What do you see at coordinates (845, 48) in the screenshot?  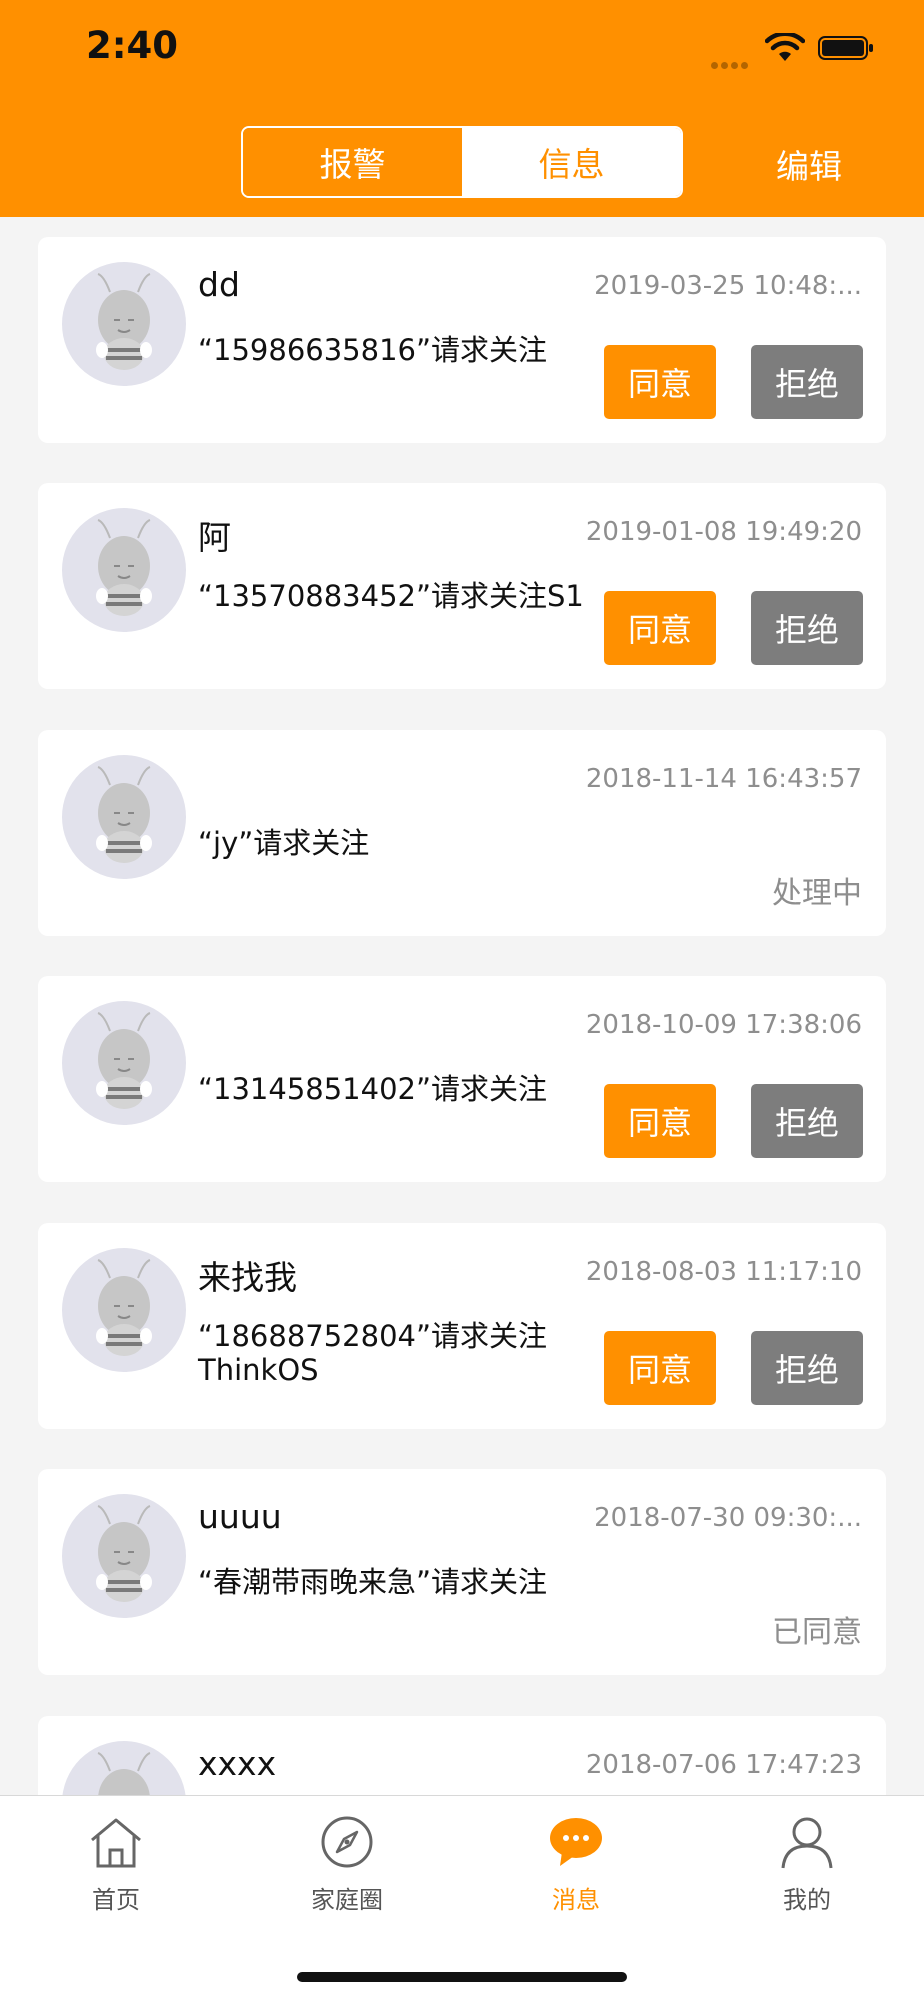 I see `battery-icon` at bounding box center [845, 48].